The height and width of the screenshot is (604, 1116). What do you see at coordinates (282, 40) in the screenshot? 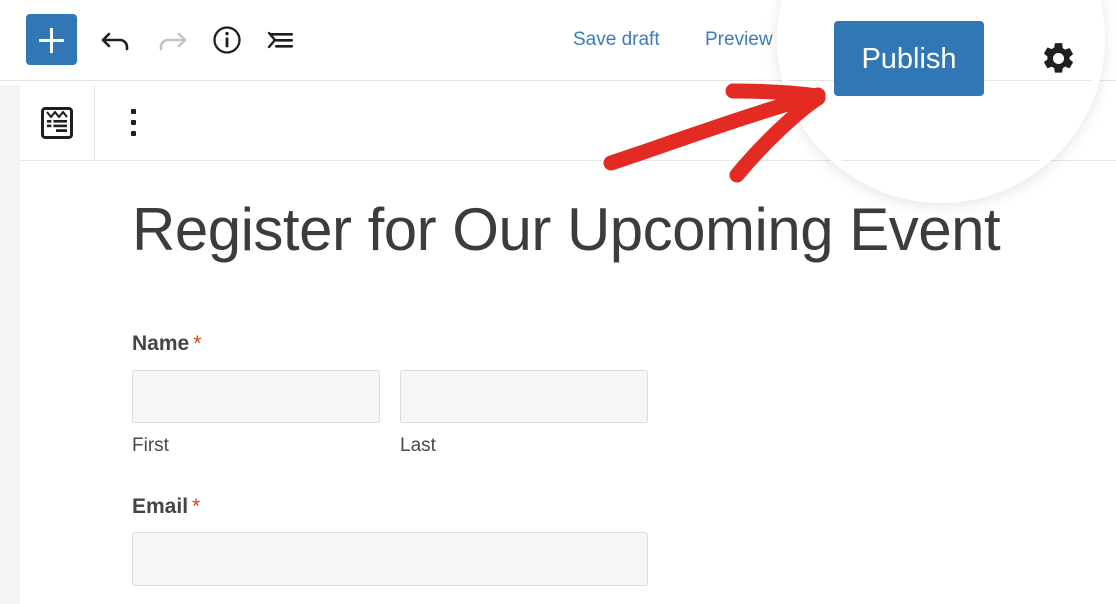
I see `list-view-icon` at bounding box center [282, 40].